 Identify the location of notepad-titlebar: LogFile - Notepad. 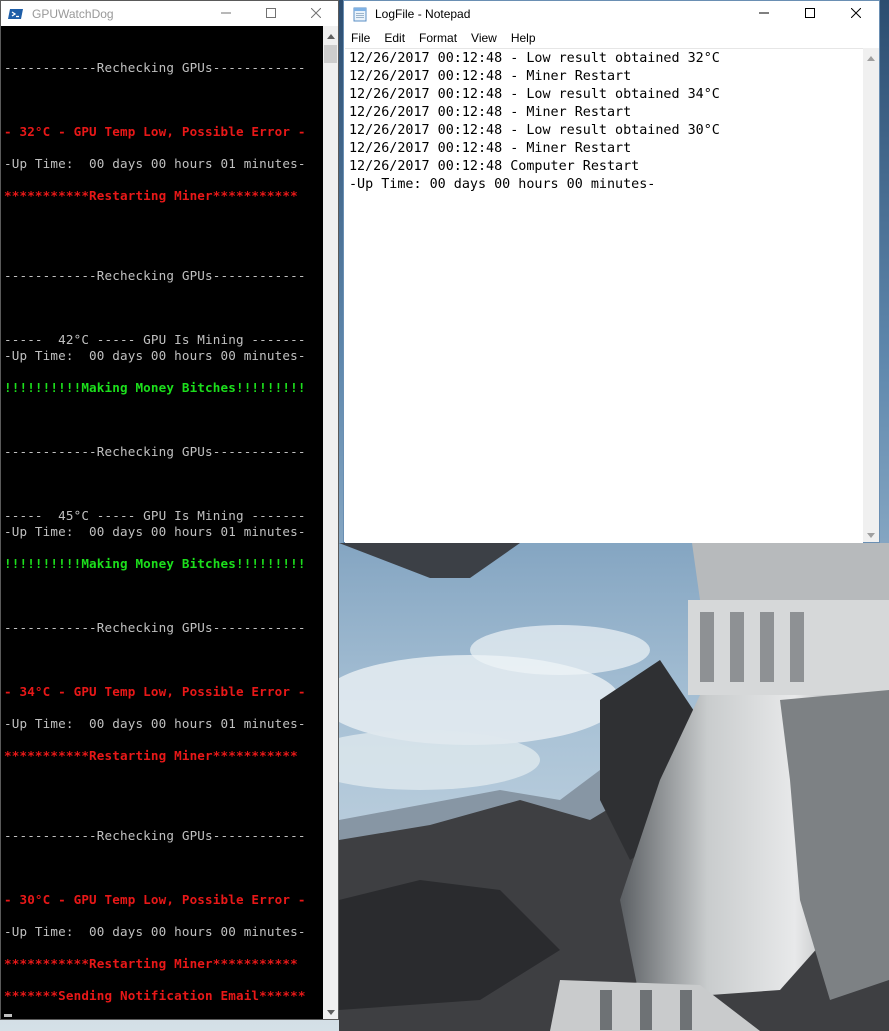
(611, 13).